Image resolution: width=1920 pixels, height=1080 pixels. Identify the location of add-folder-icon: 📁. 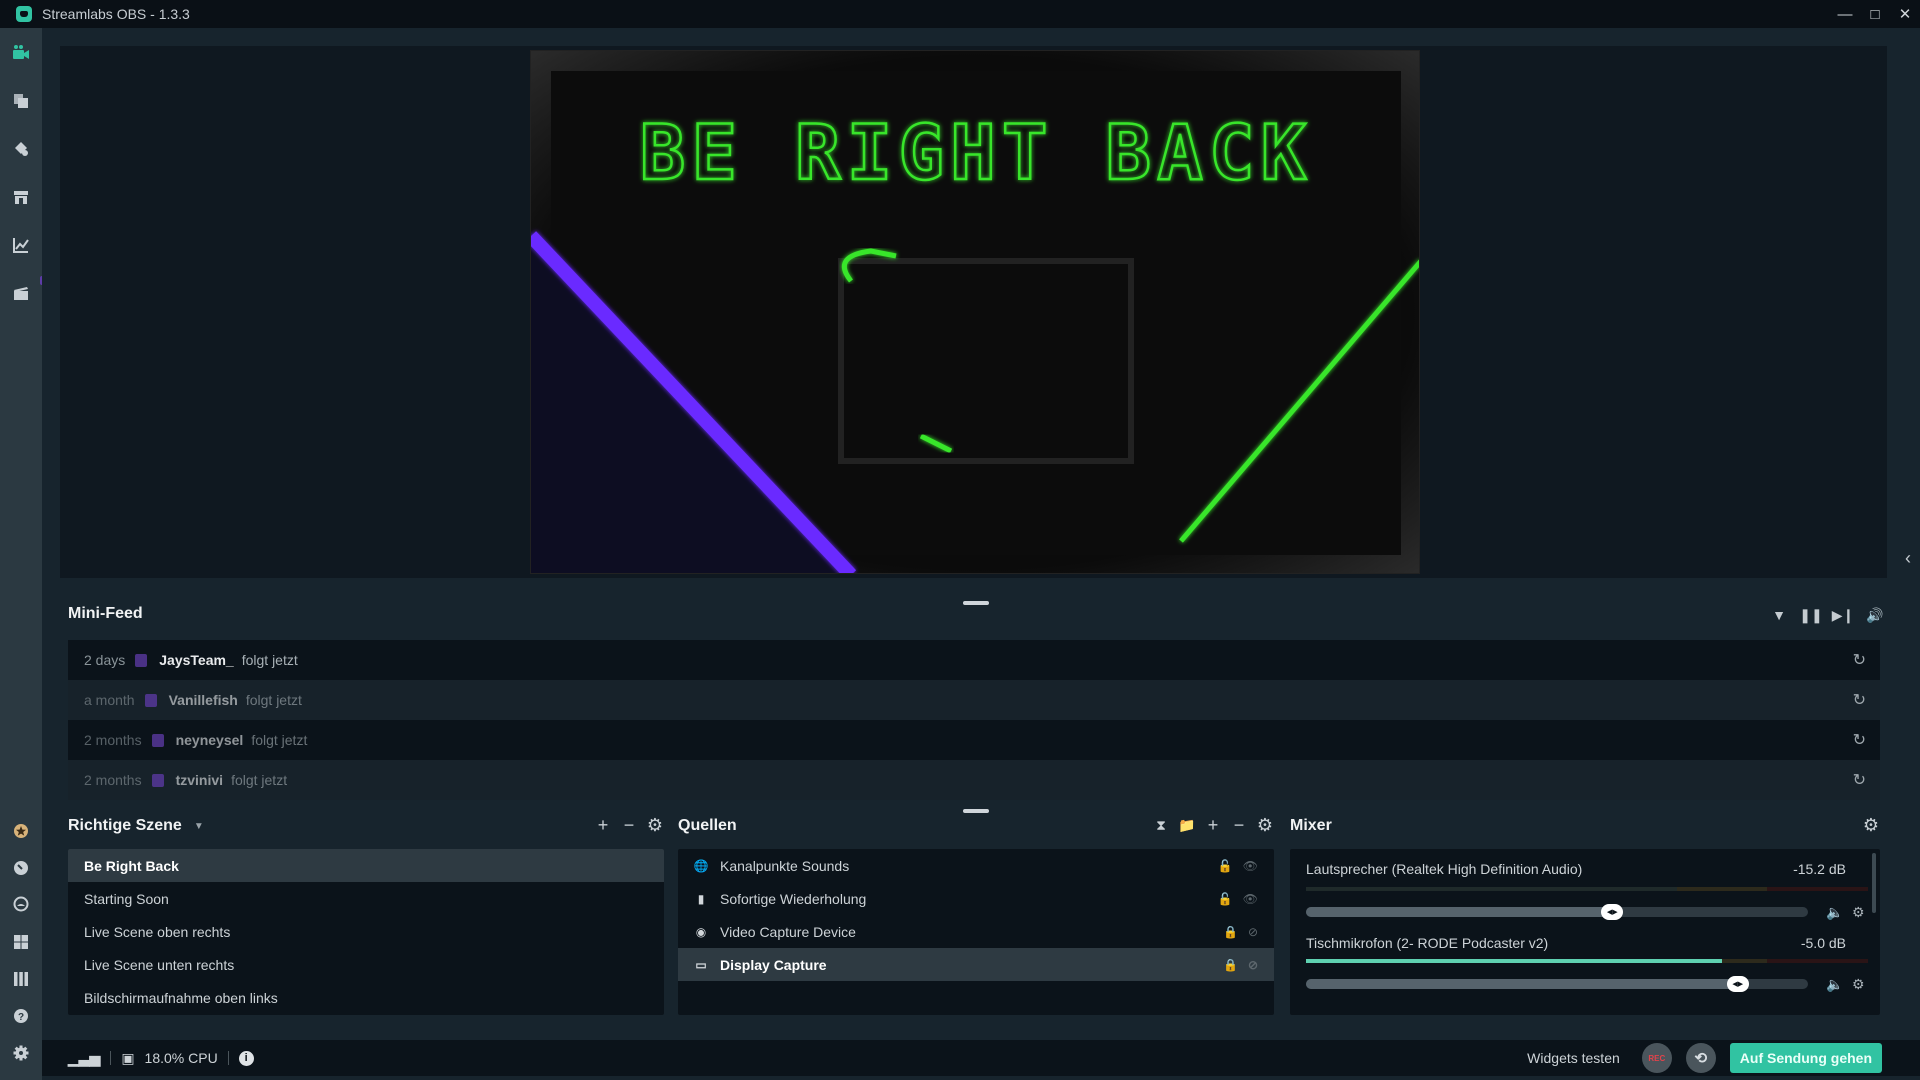
(1187, 825).